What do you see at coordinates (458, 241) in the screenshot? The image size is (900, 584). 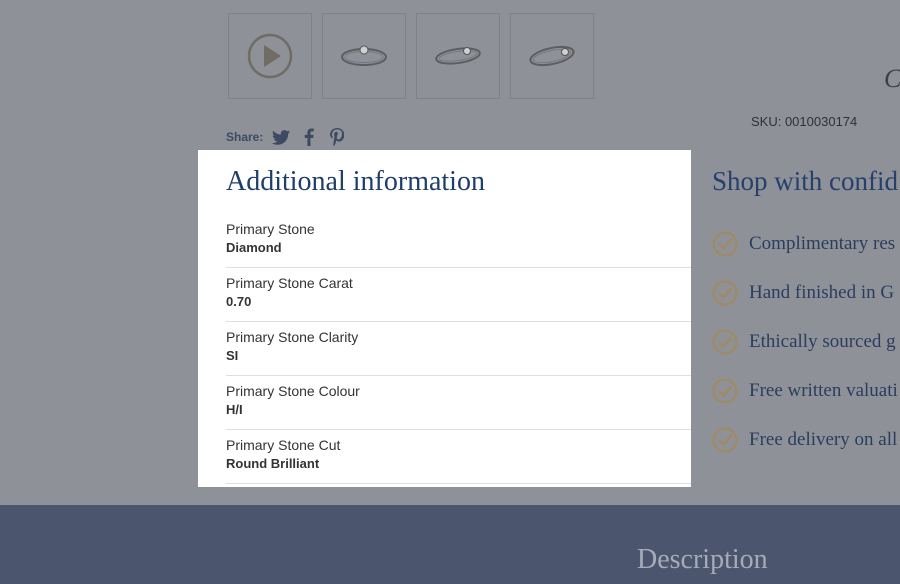 I see `info-row-primary-stone: Primary Stone Diamond` at bounding box center [458, 241].